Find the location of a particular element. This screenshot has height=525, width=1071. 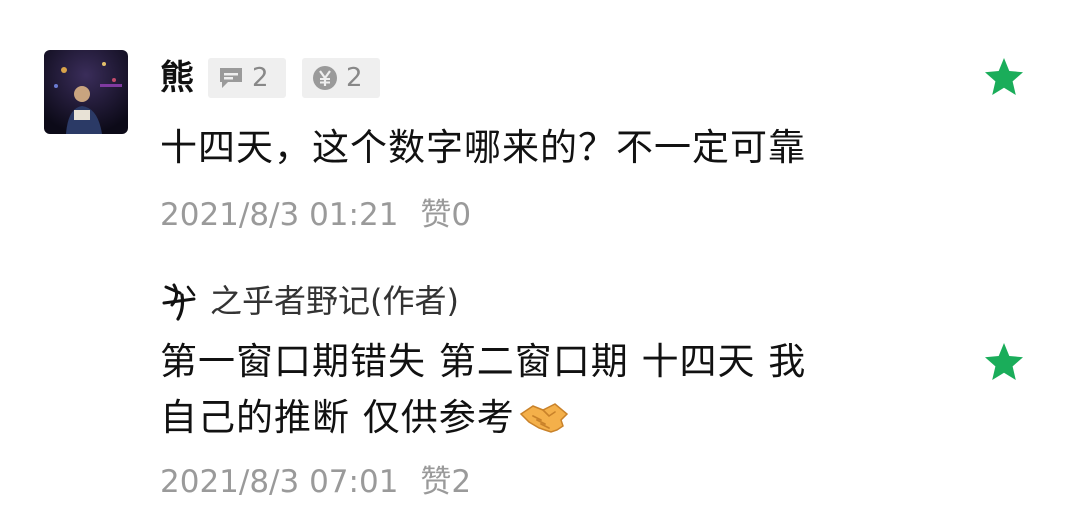

reply-meta: 2021/8/3 07:01 赞2 is located at coordinates (315, 482).